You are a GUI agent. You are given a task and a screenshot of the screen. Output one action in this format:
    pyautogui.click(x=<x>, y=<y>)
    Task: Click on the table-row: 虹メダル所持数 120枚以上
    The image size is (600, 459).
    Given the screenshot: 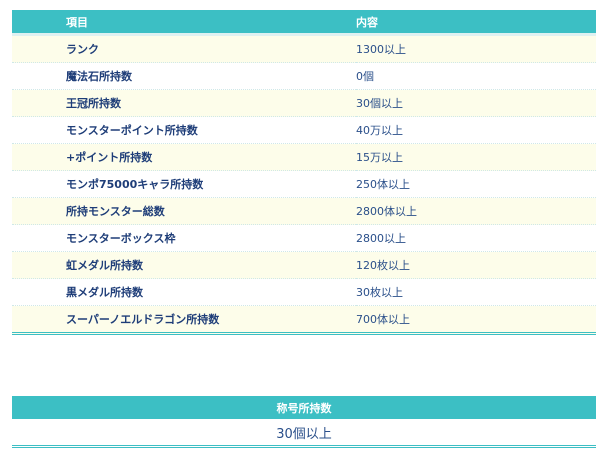 What is the action you would take?
    pyautogui.click(x=304, y=265)
    